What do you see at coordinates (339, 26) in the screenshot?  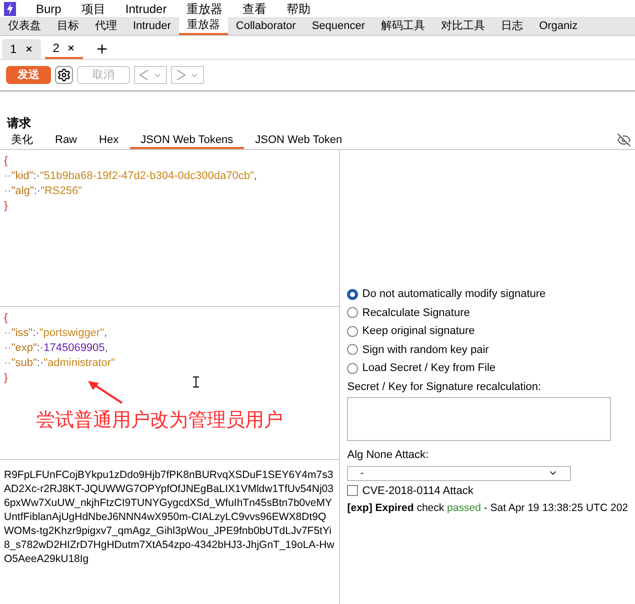 I see `tool-tab: Sequencer` at bounding box center [339, 26].